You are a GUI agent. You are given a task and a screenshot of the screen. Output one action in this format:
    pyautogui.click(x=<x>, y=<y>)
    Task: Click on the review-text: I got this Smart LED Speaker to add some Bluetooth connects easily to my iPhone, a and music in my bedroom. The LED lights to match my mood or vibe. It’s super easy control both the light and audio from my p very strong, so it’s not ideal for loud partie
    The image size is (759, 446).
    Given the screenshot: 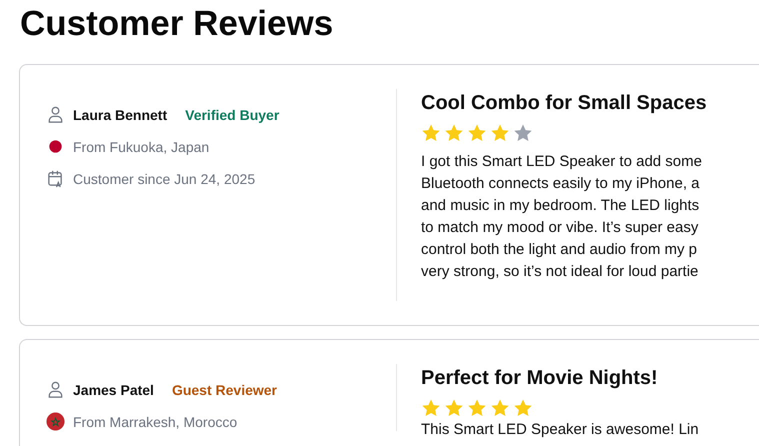 What is the action you would take?
    pyautogui.click(x=562, y=217)
    